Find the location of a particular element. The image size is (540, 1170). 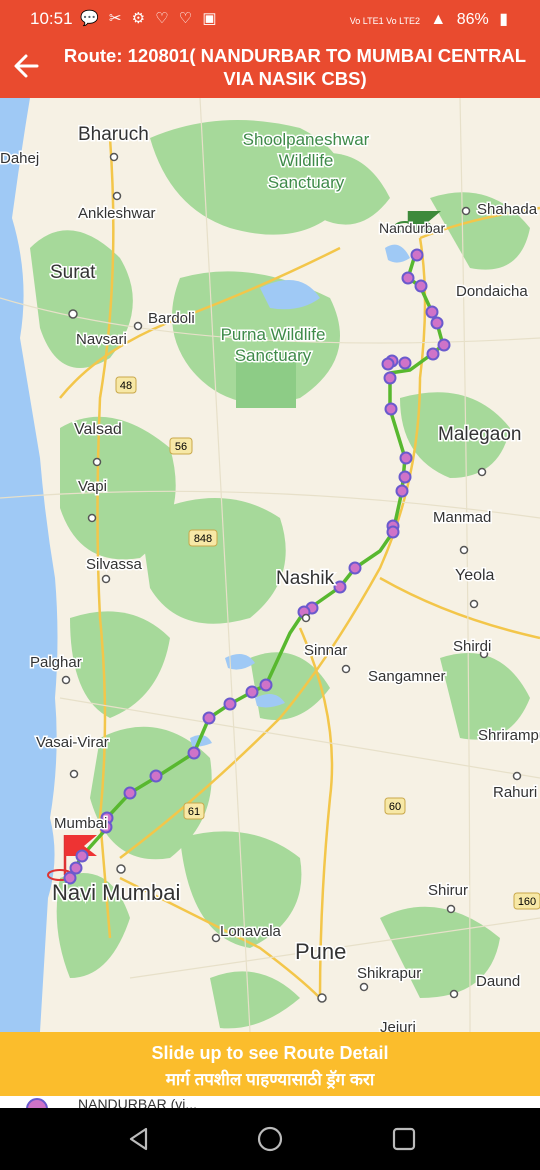

svg-text: Dahej is located at coordinates (19, 158).